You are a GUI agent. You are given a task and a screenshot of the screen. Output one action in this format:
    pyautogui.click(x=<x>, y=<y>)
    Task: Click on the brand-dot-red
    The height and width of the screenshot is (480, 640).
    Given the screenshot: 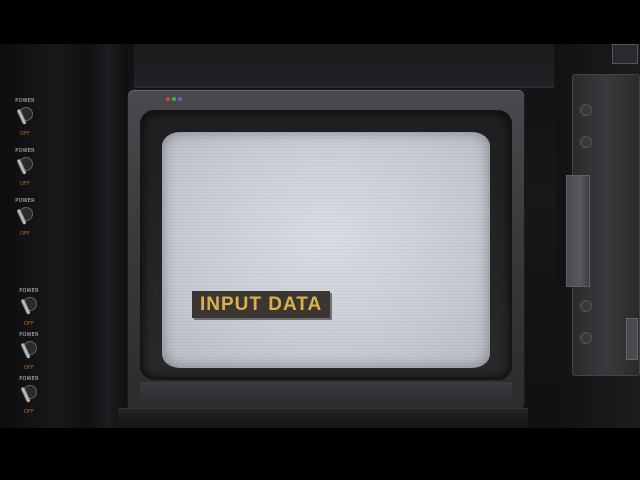 What is the action you would take?
    pyautogui.click(x=168, y=99)
    